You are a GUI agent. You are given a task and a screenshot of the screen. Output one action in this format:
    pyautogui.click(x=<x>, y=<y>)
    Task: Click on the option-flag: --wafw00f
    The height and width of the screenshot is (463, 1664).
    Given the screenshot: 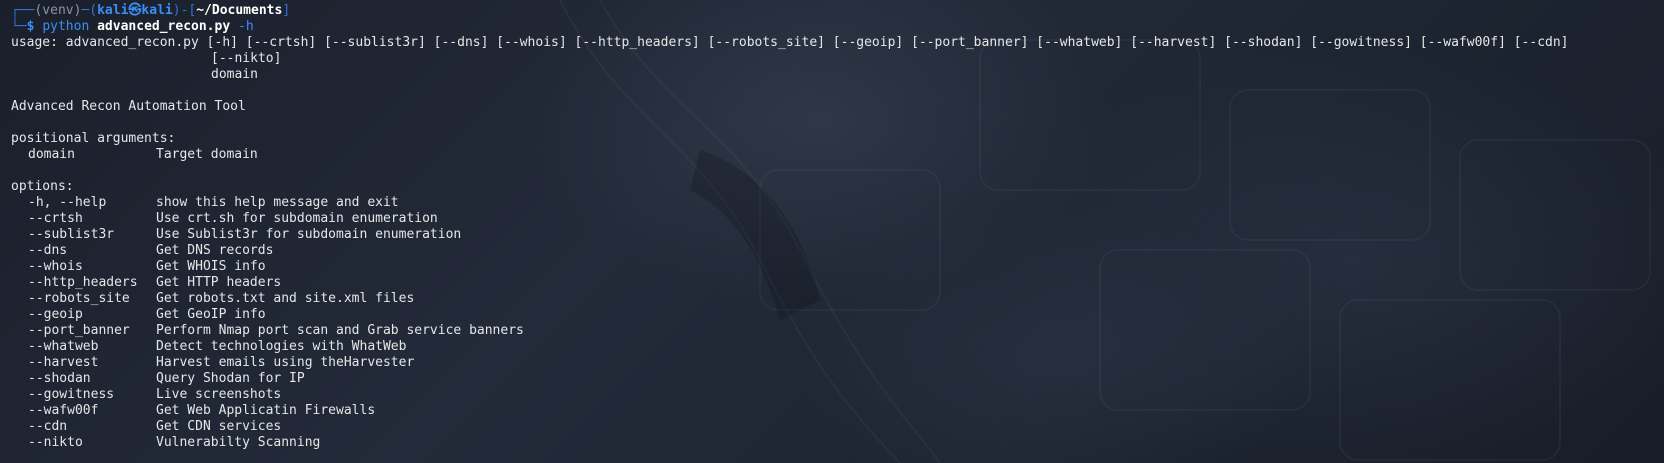 What is the action you would take?
    pyautogui.click(x=63, y=410)
    